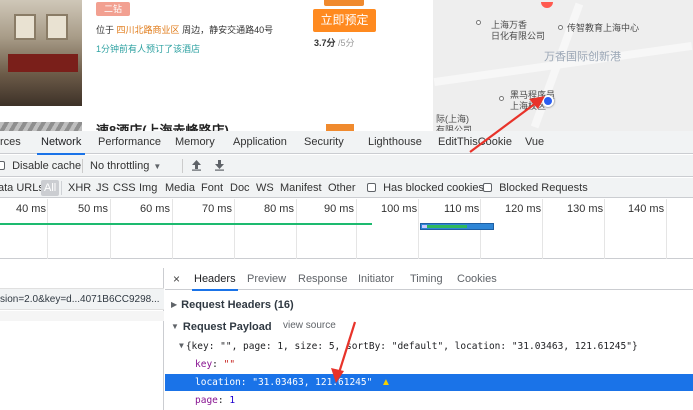 The width and height of the screenshot is (693, 410). I want to click on payload-field-key: key: "", so click(215, 364).